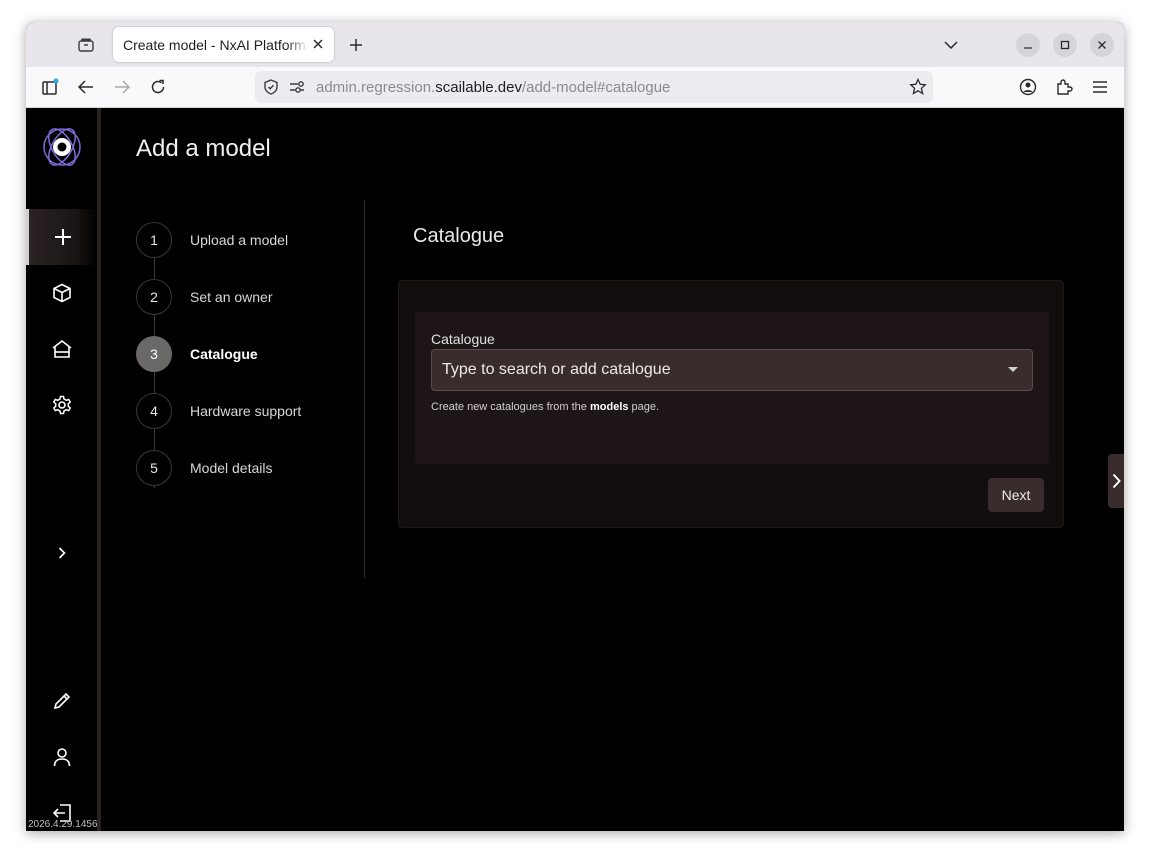  Describe the element at coordinates (356, 45) in the screenshot. I see `new-tab-icon` at that location.